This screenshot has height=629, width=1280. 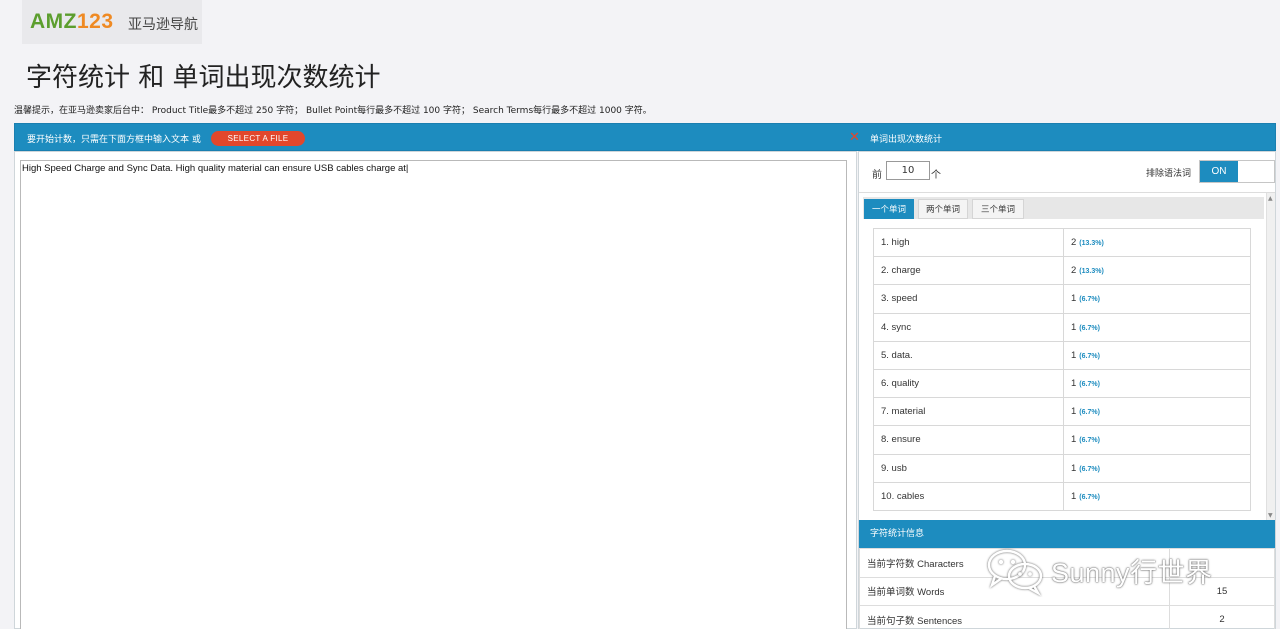 I want to click on word-cell: 3. speed, so click(x=968, y=299).